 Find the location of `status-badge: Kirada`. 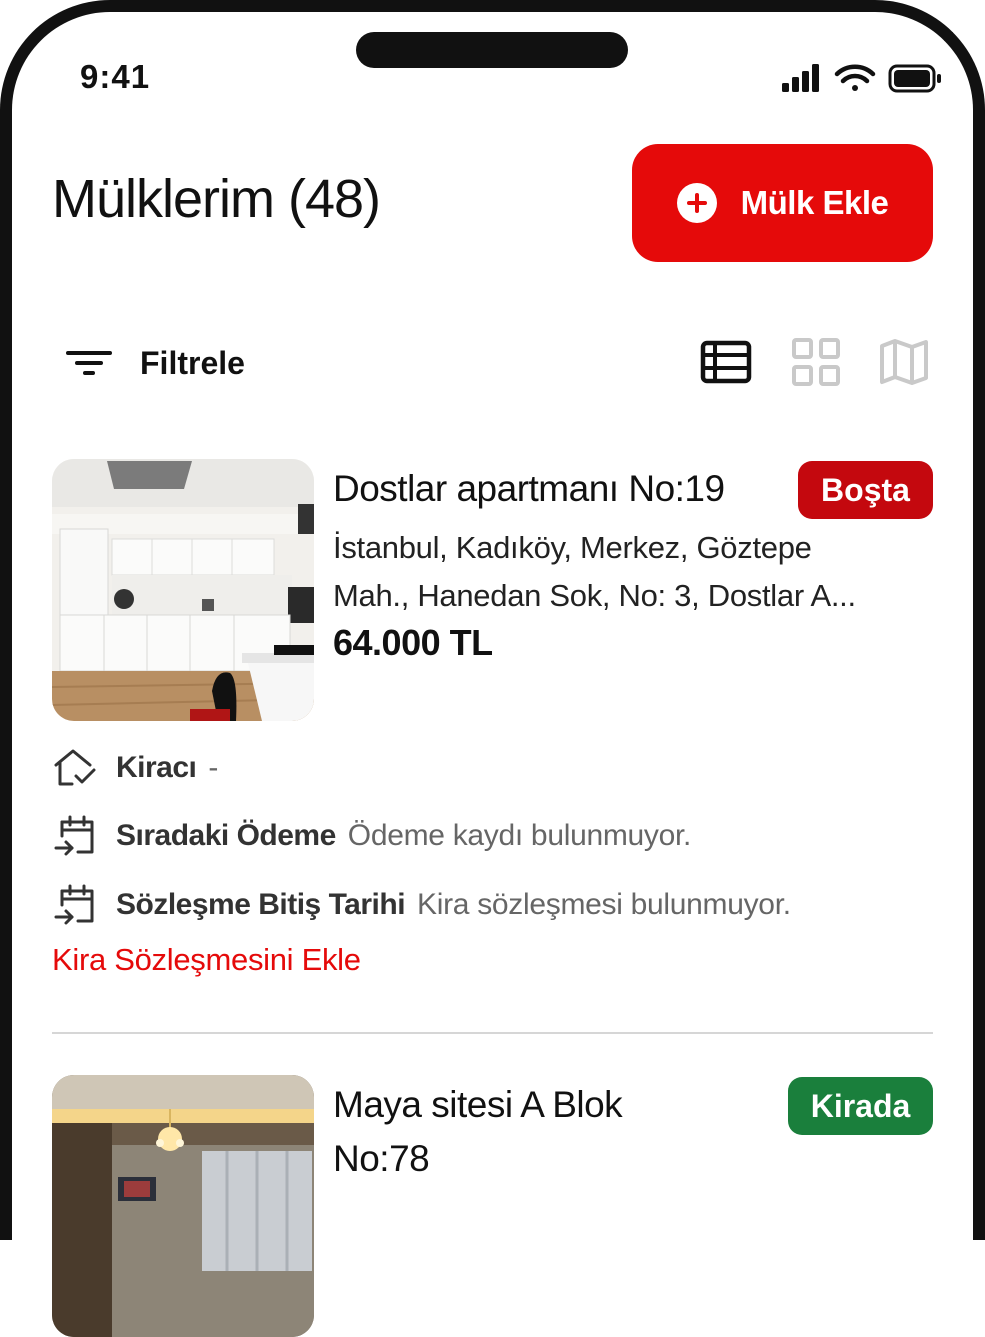

status-badge: Kirada is located at coordinates (860, 1106).